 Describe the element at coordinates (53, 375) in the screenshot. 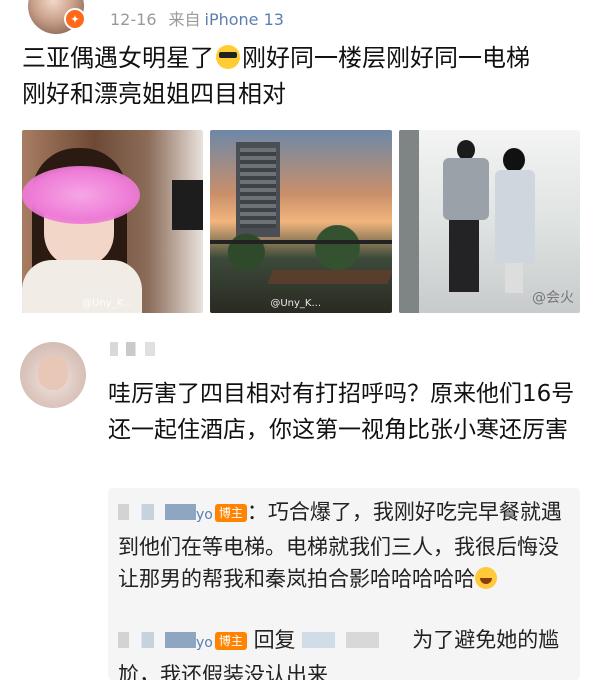

I see `commenter-avatar` at that location.